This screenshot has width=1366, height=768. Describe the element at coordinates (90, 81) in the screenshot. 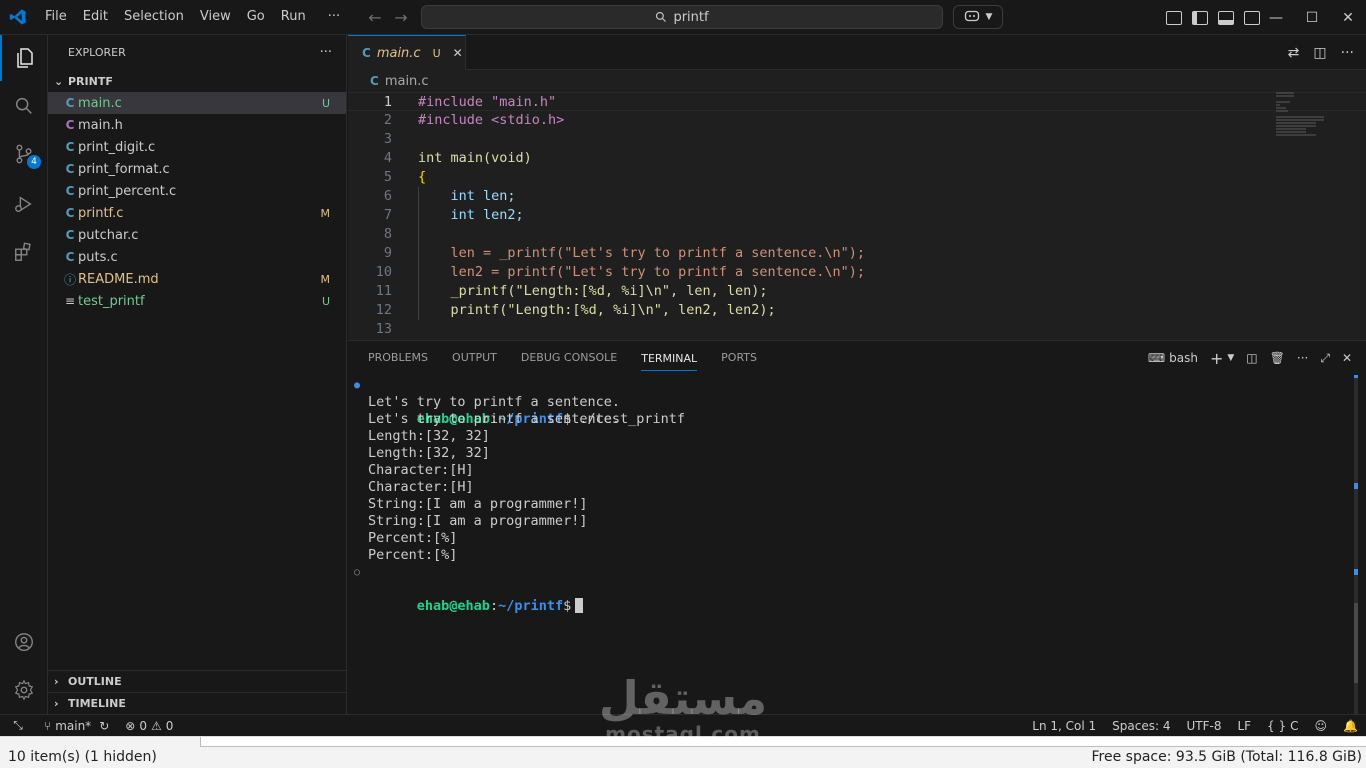

I see `folder-name: PRINTF` at that location.